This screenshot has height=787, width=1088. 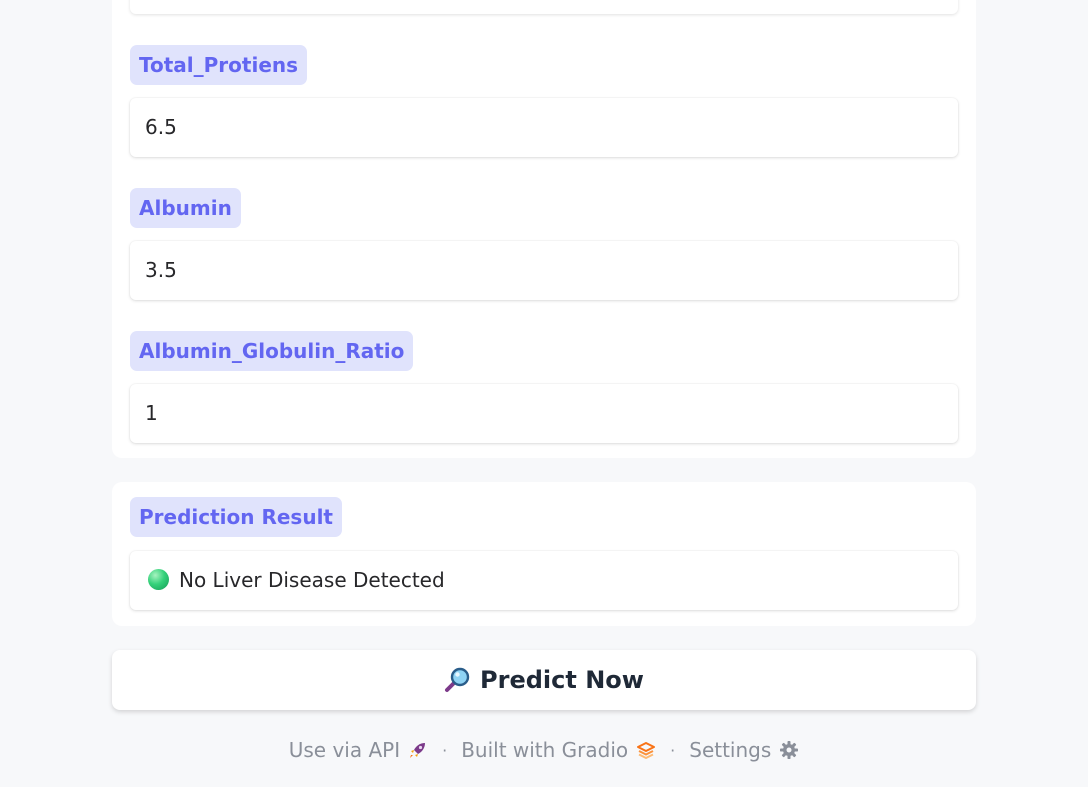 What do you see at coordinates (789, 750) in the screenshot?
I see `gear-icon` at bounding box center [789, 750].